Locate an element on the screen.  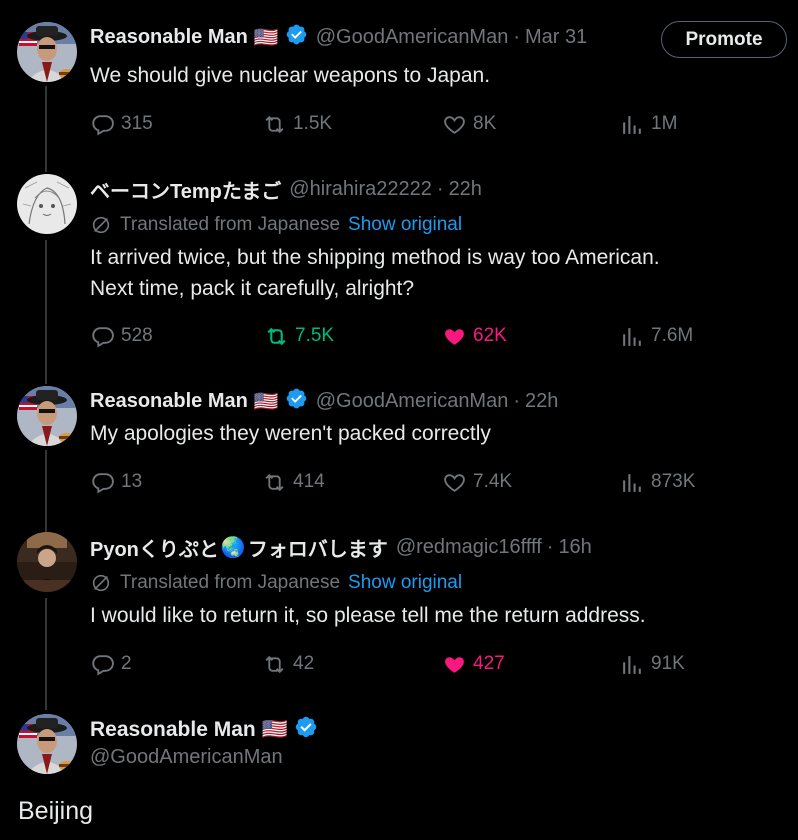
reply-button: 528 is located at coordinates (121, 336).